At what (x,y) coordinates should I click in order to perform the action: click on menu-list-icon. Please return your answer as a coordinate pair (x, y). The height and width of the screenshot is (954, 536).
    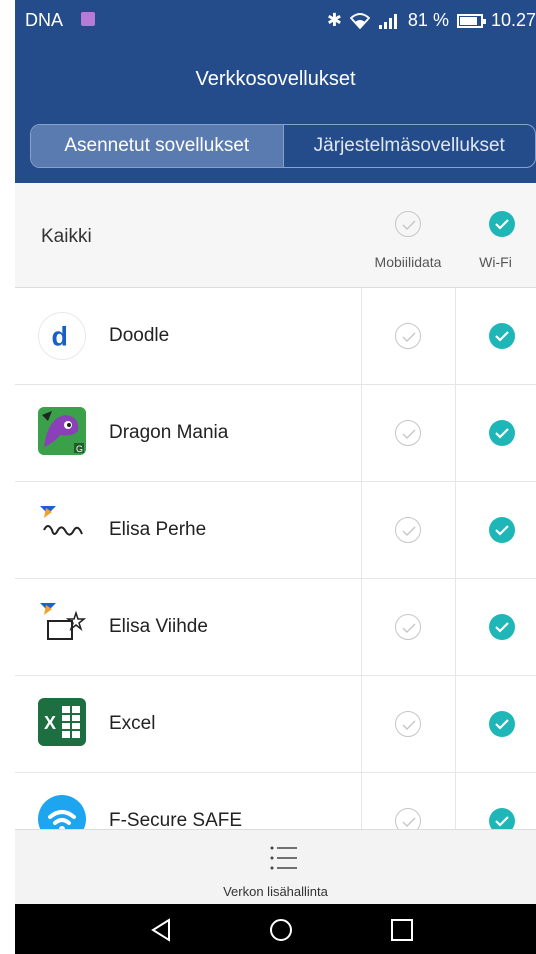
    Looking at the image, I should click on (283, 858).